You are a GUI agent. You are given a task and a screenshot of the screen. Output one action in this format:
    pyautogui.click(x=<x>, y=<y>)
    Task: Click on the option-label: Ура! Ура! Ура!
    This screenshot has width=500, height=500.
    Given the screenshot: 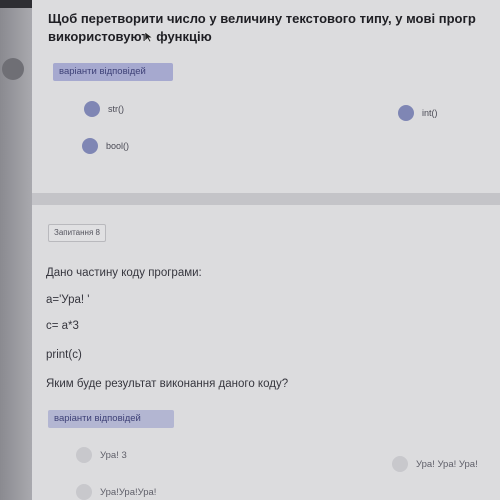 What is the action you would take?
    pyautogui.click(x=447, y=464)
    